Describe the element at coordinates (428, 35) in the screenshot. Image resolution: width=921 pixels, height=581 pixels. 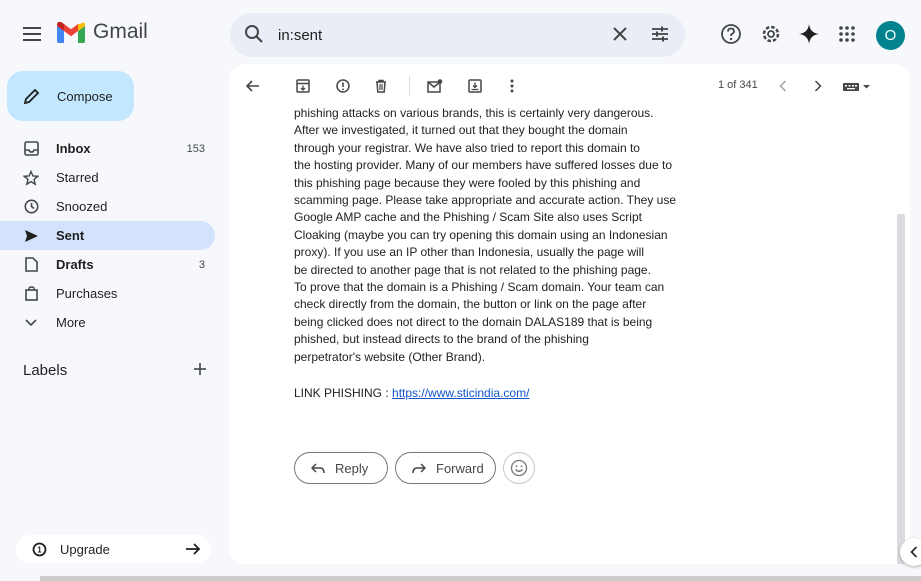
I see `search-input` at that location.